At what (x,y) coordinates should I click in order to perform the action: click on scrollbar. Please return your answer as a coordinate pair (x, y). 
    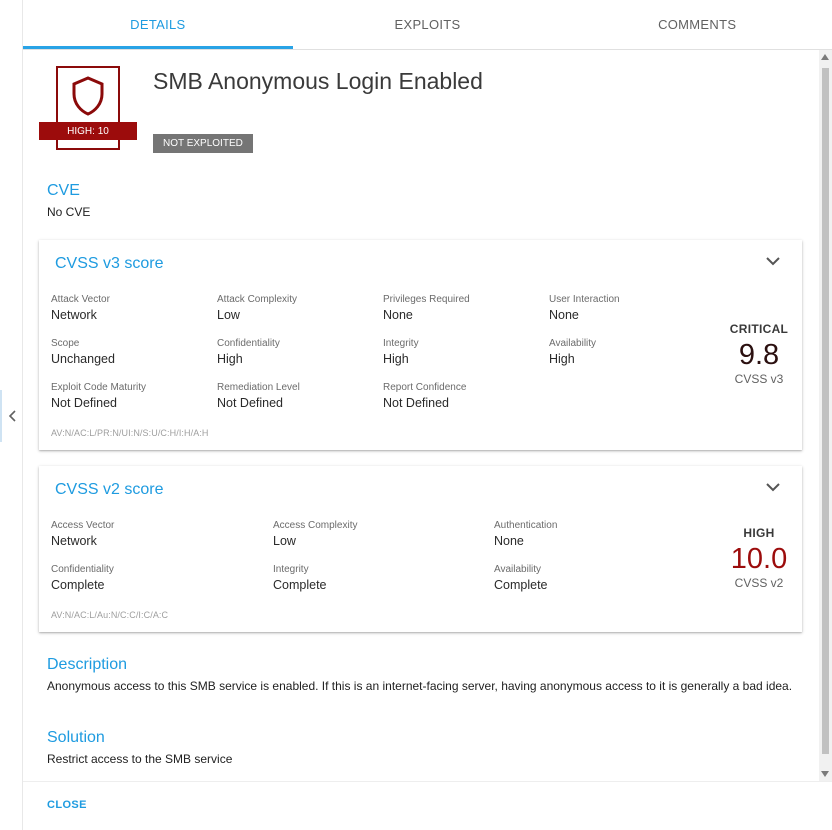
    Looking at the image, I should click on (825, 415).